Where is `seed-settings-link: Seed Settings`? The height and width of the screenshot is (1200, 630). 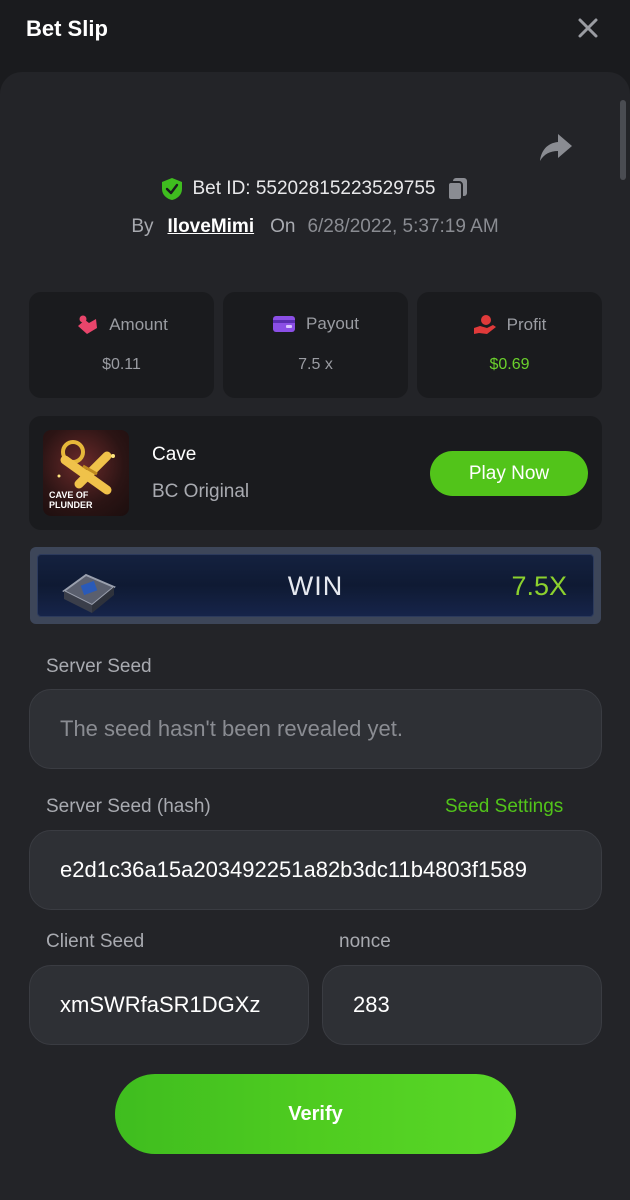 seed-settings-link: Seed Settings is located at coordinates (504, 807).